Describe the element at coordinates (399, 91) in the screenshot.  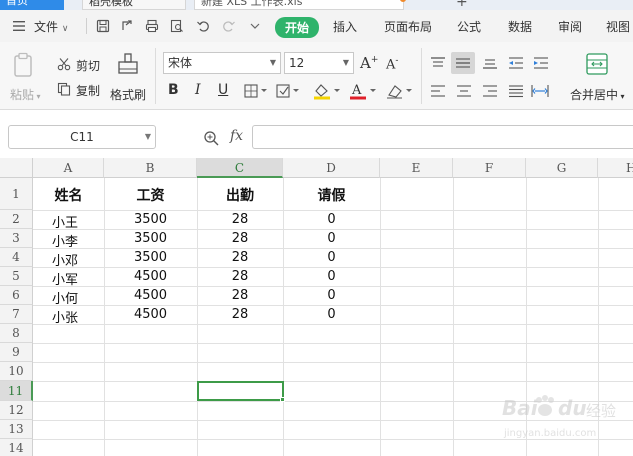
I see `clear-format-icon` at that location.